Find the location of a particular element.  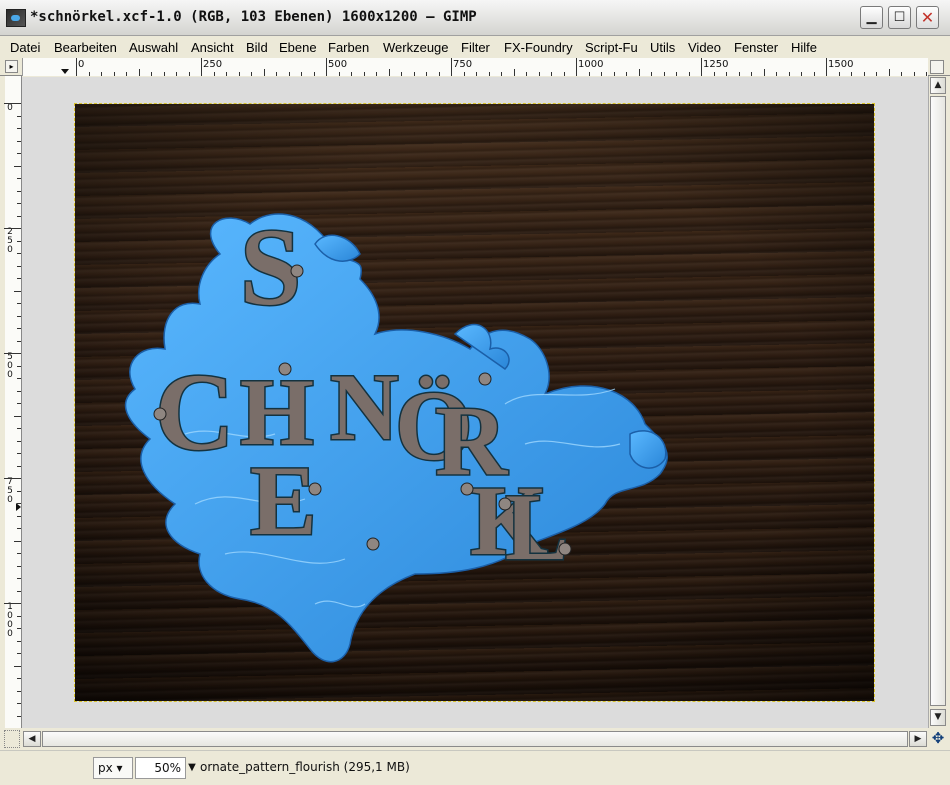

horizontal-scroll-thumb is located at coordinates (475, 739).